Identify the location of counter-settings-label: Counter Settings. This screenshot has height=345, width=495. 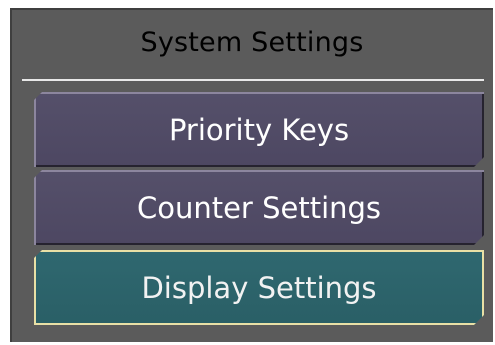
(259, 207).